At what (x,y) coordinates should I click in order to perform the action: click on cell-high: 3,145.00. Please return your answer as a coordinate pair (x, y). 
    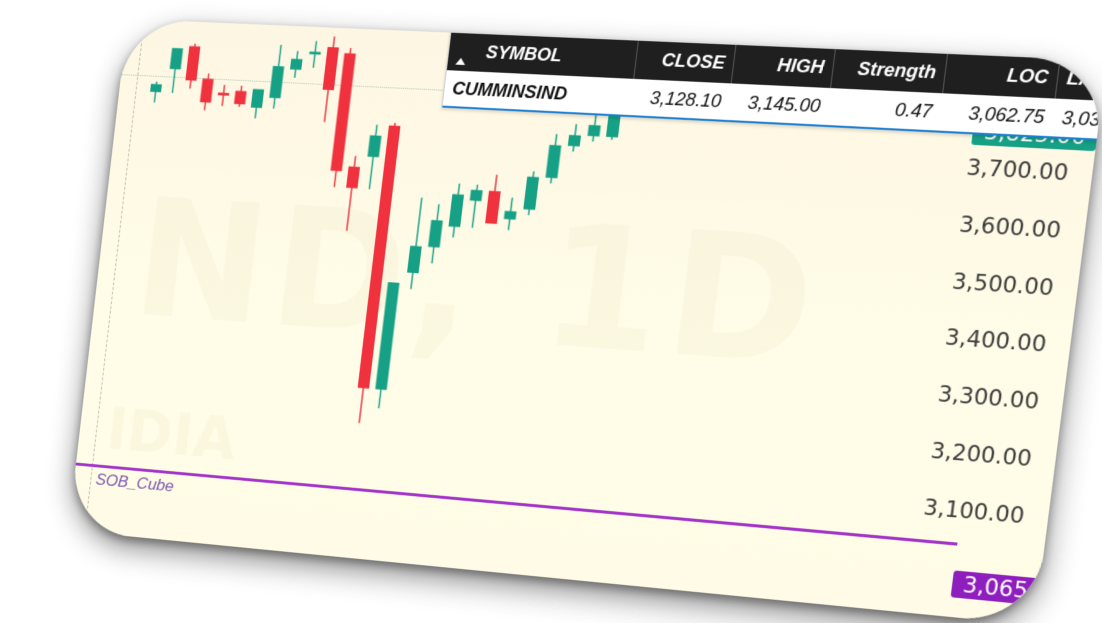
    Looking at the image, I should click on (779, 104).